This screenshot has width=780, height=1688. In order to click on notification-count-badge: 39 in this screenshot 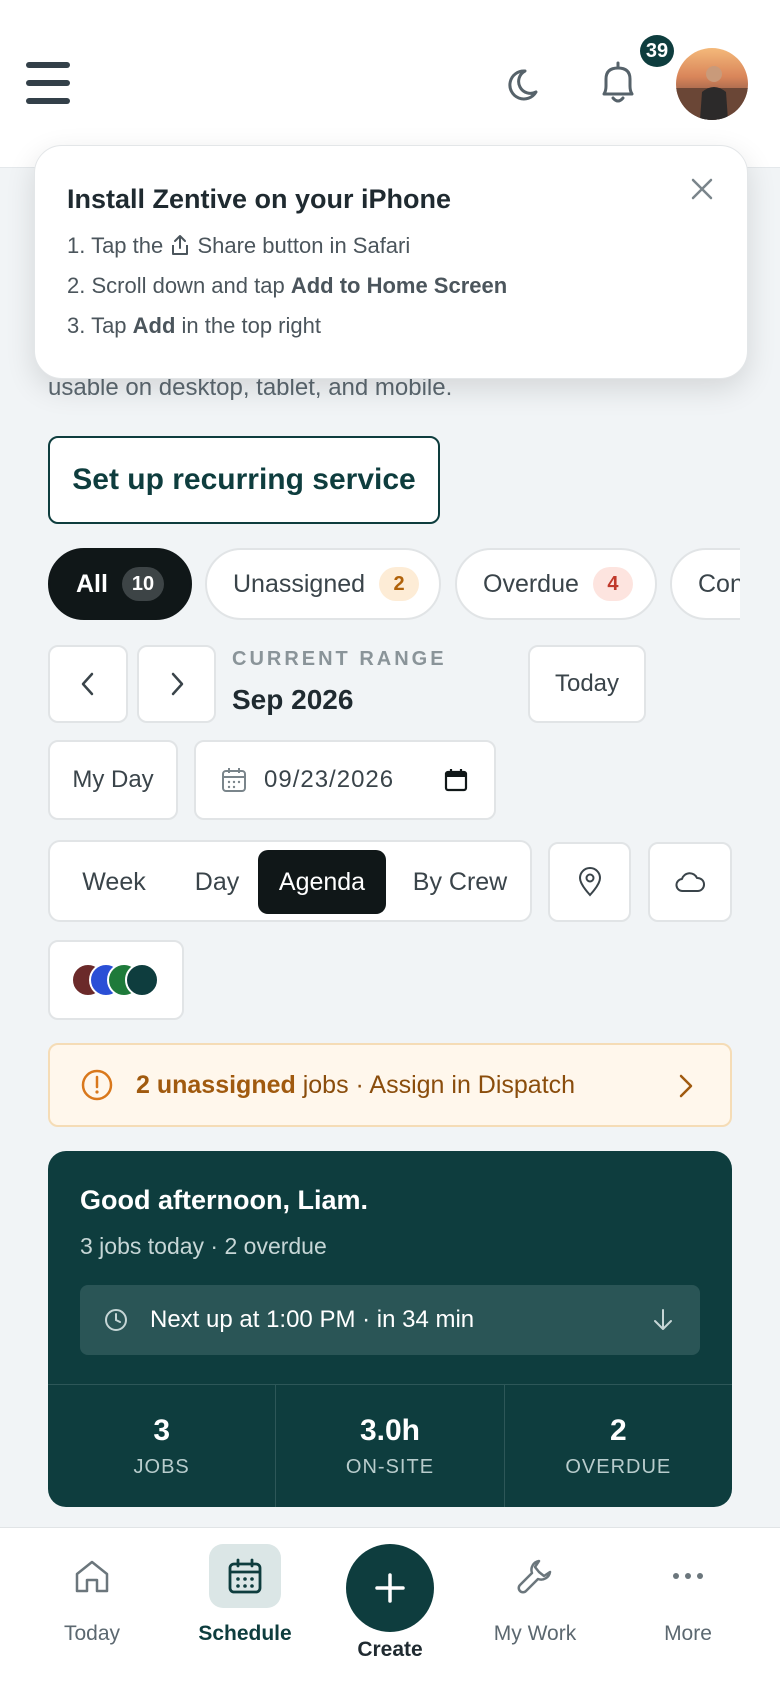, I will do `click(657, 51)`.